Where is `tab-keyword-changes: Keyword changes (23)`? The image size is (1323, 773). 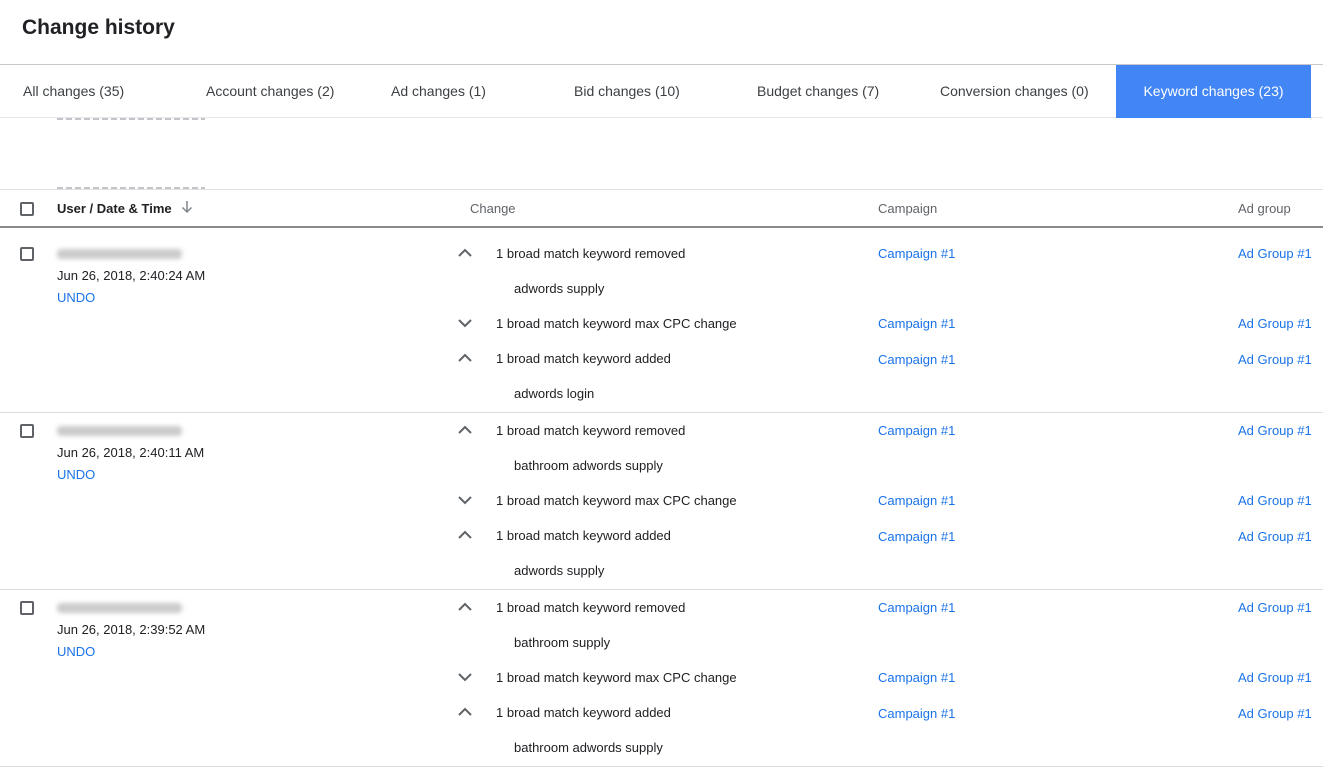
tab-keyword-changes: Keyword changes (23) is located at coordinates (1213, 91).